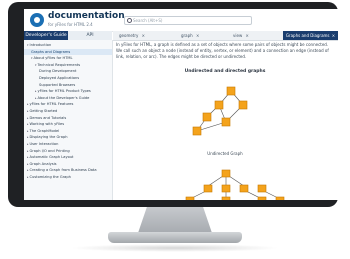 This screenshot has height=259, width=350. I want to click on sidebar-item: ▸Displaying the Graph, so click(68, 137).